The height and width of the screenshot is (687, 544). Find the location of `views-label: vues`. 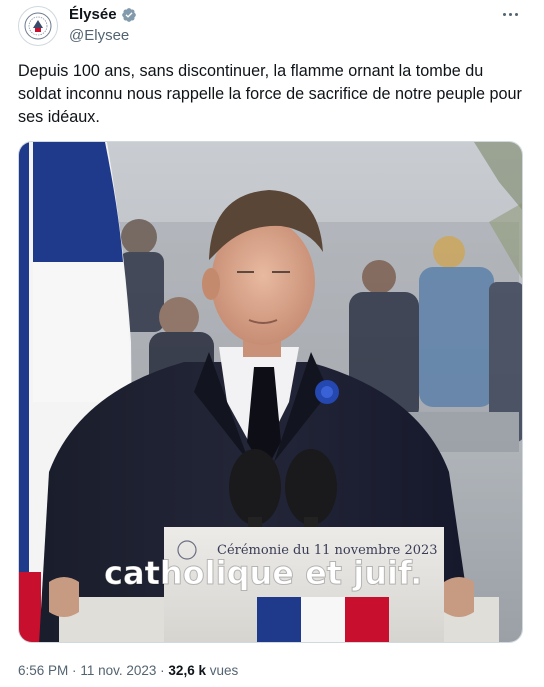

views-label: vues is located at coordinates (224, 670).